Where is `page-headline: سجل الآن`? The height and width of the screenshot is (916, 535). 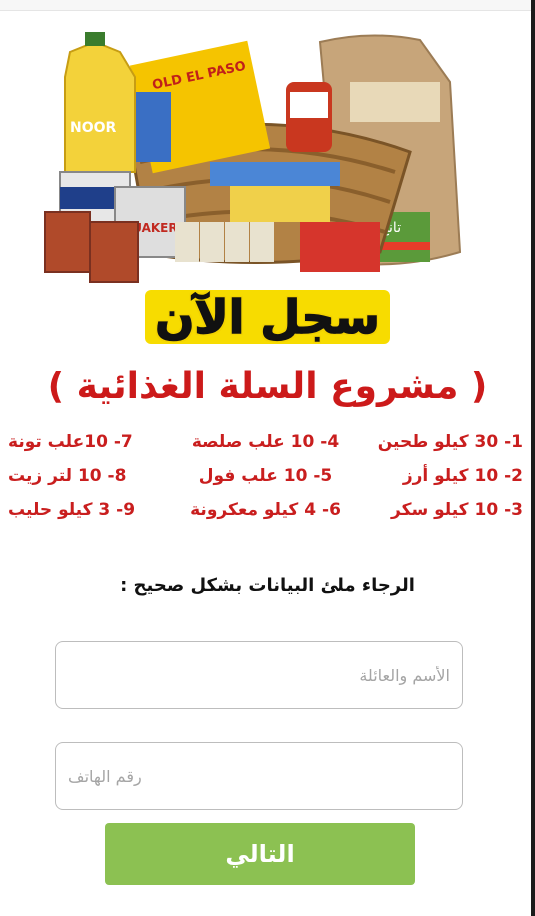
page-headline: سجل الآن is located at coordinates (267, 317).